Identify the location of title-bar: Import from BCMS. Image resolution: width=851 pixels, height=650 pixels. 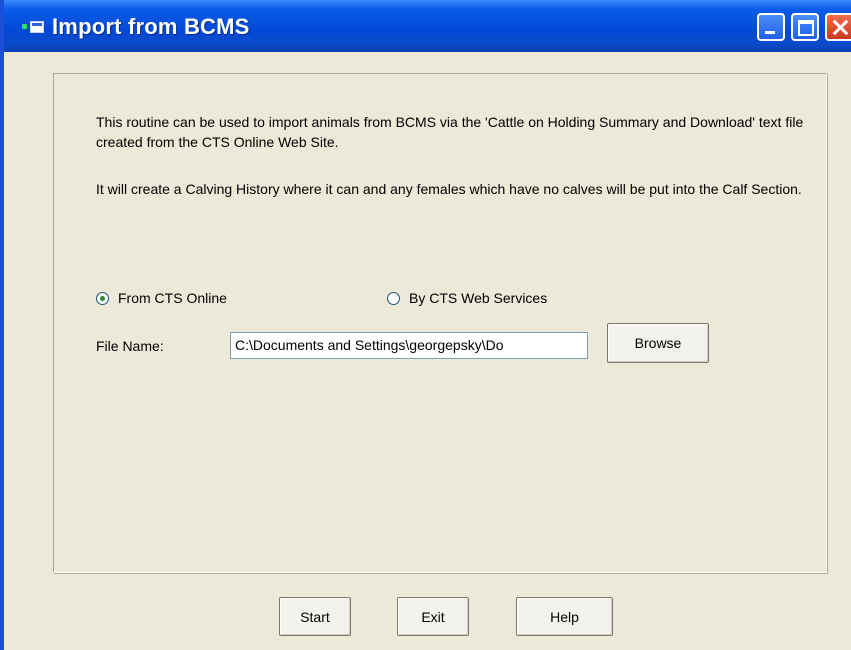
(427, 26).